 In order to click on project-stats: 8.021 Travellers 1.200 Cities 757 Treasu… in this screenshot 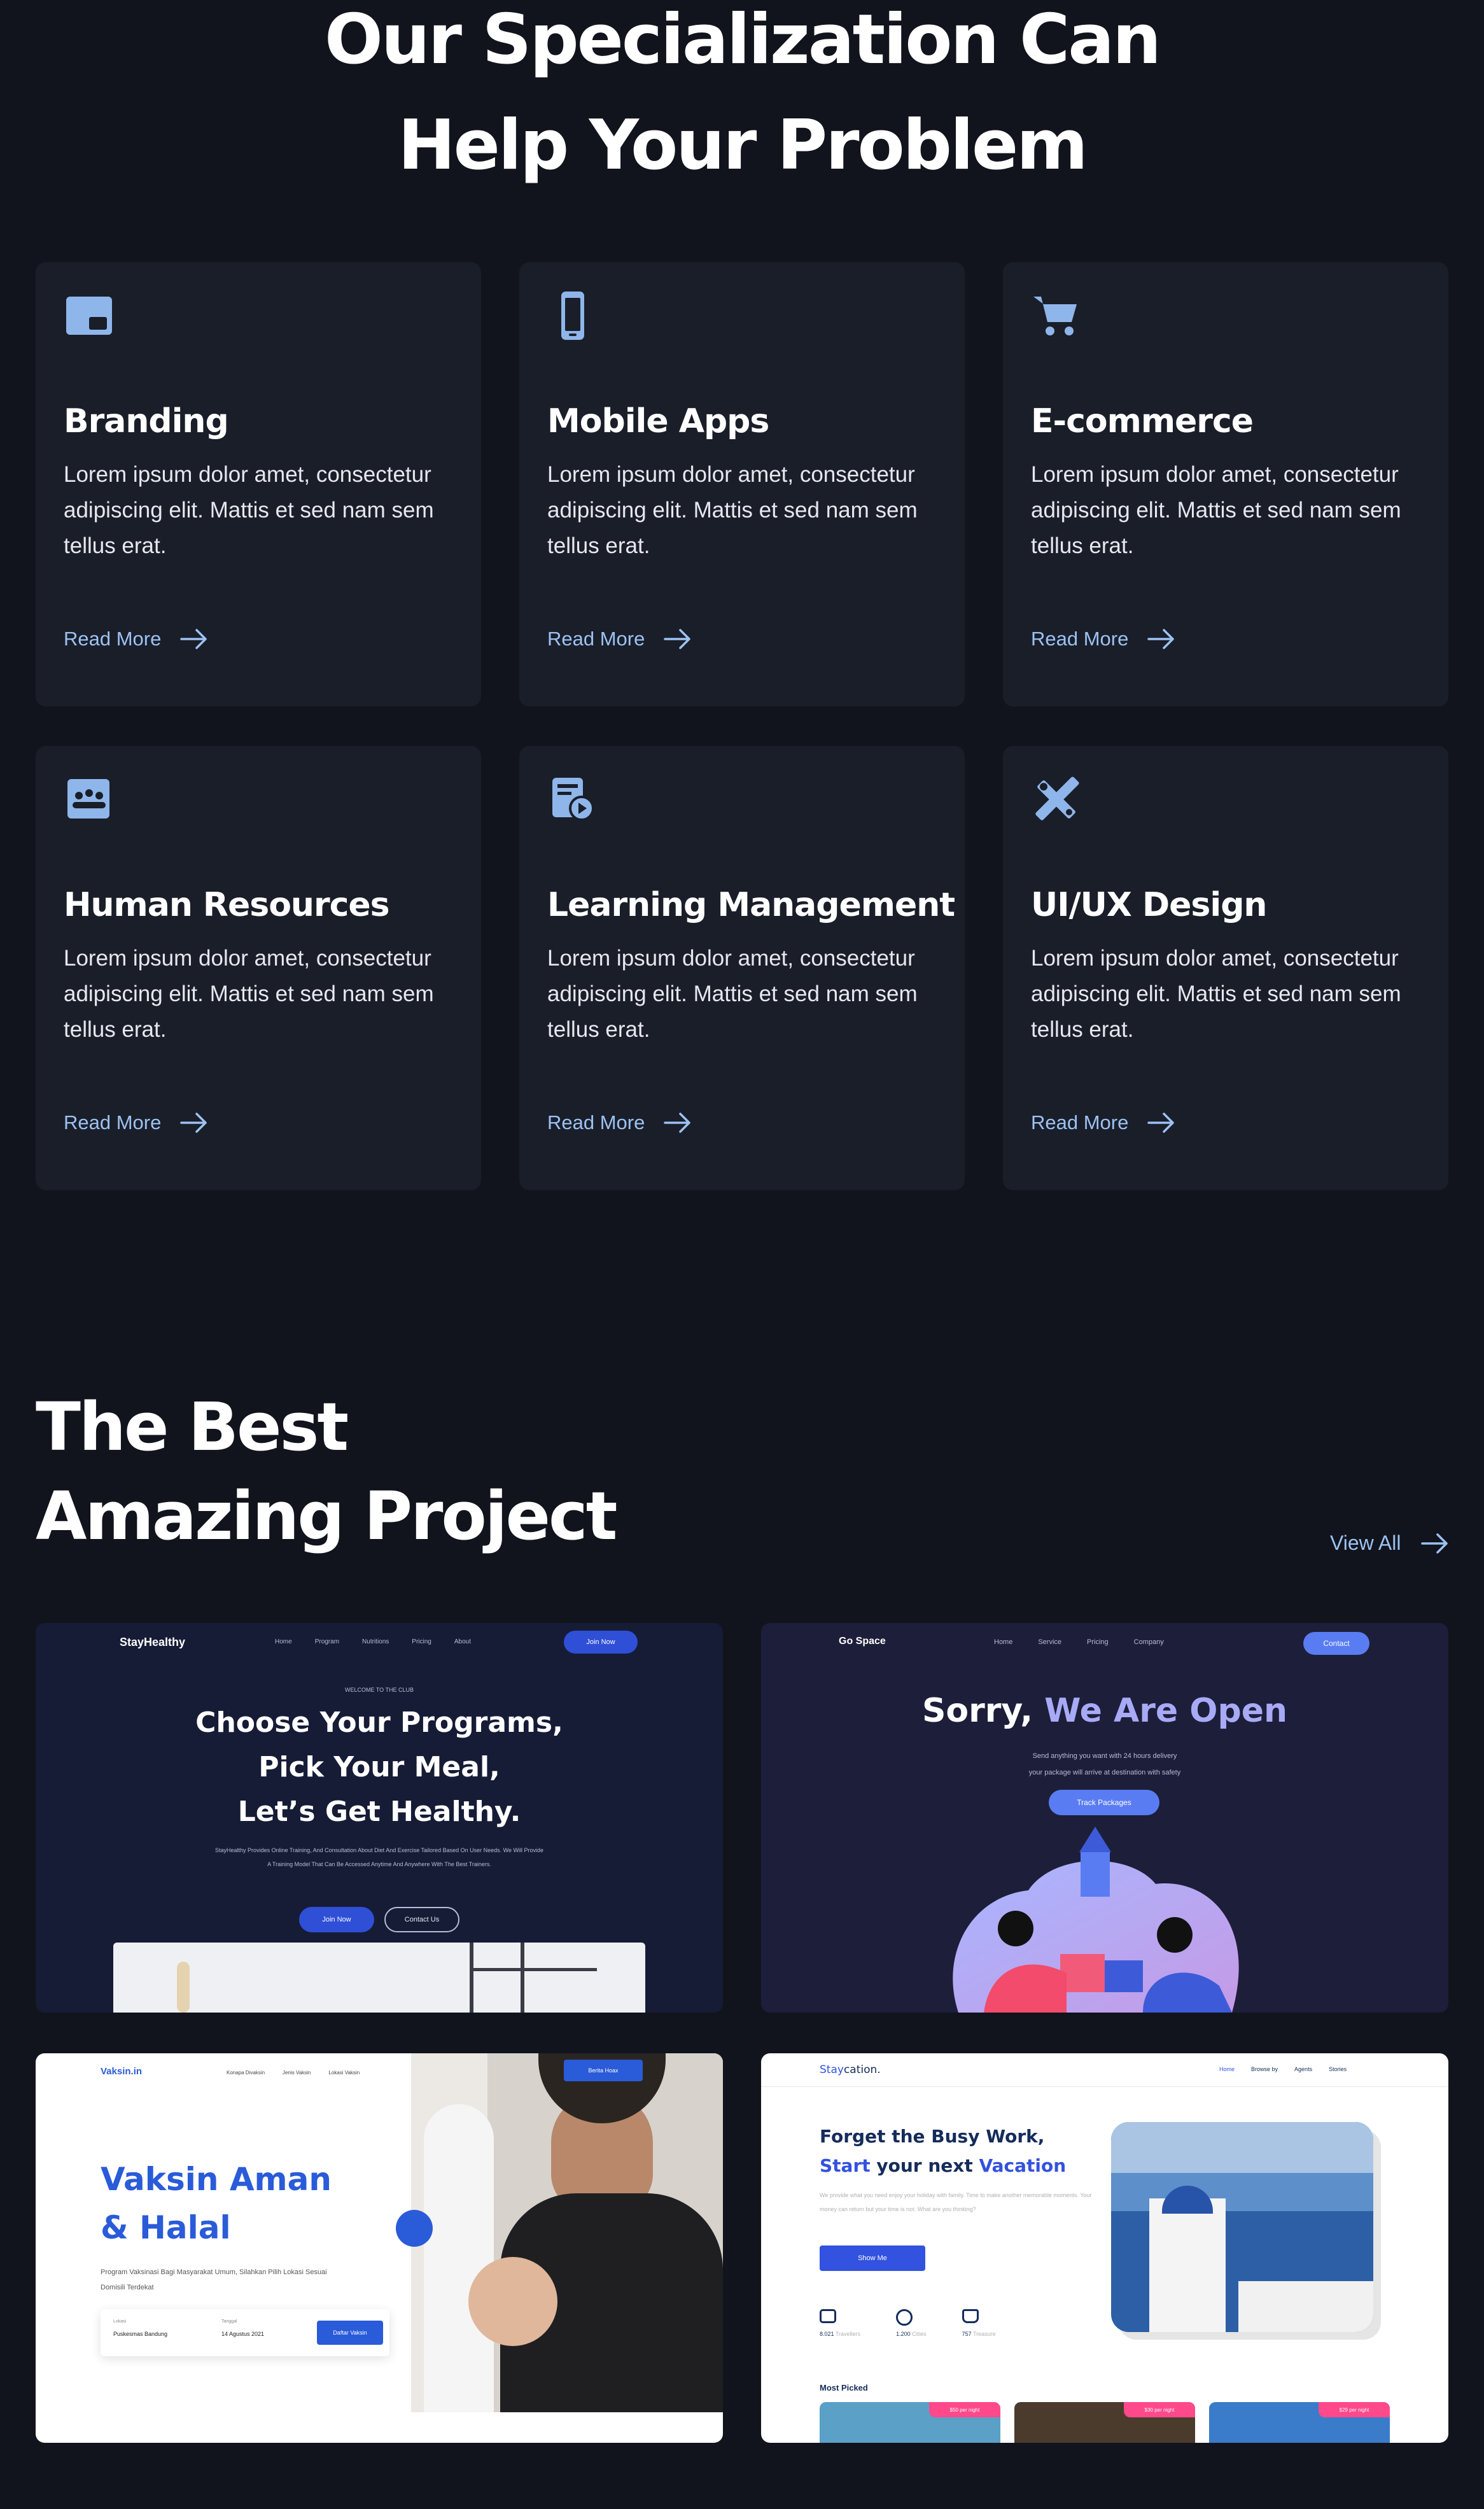, I will do `click(908, 2323)`.